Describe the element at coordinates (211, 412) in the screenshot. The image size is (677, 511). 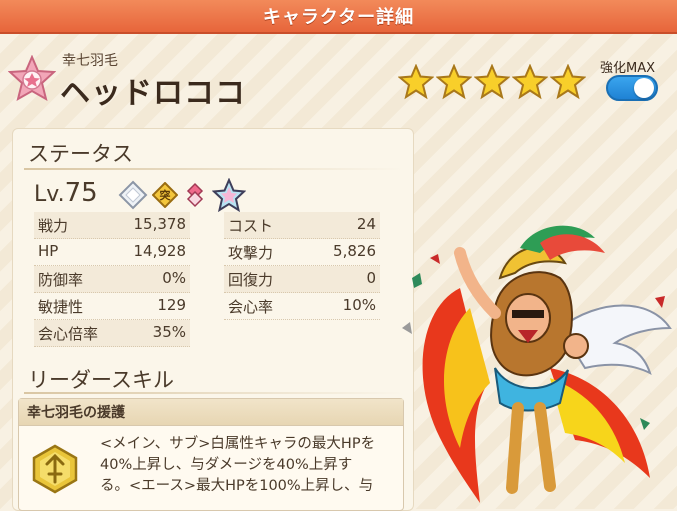
I see `leader-skill-header: 幸七羽毛の援護` at that location.